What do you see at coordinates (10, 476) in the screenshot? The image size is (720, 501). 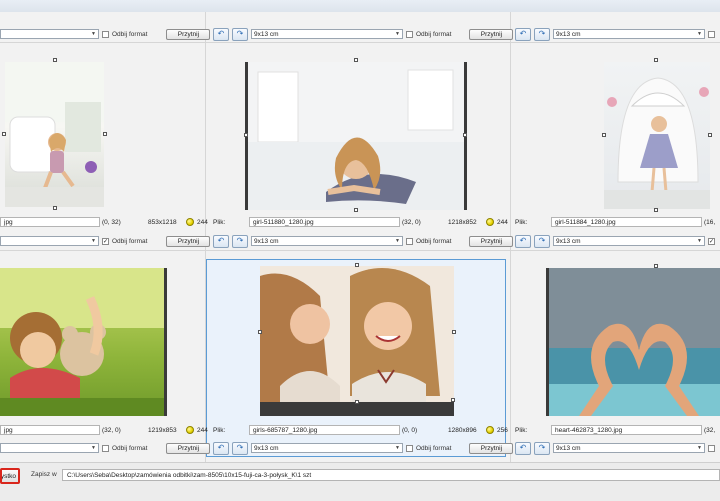 I see `select-all-button: ystko` at bounding box center [10, 476].